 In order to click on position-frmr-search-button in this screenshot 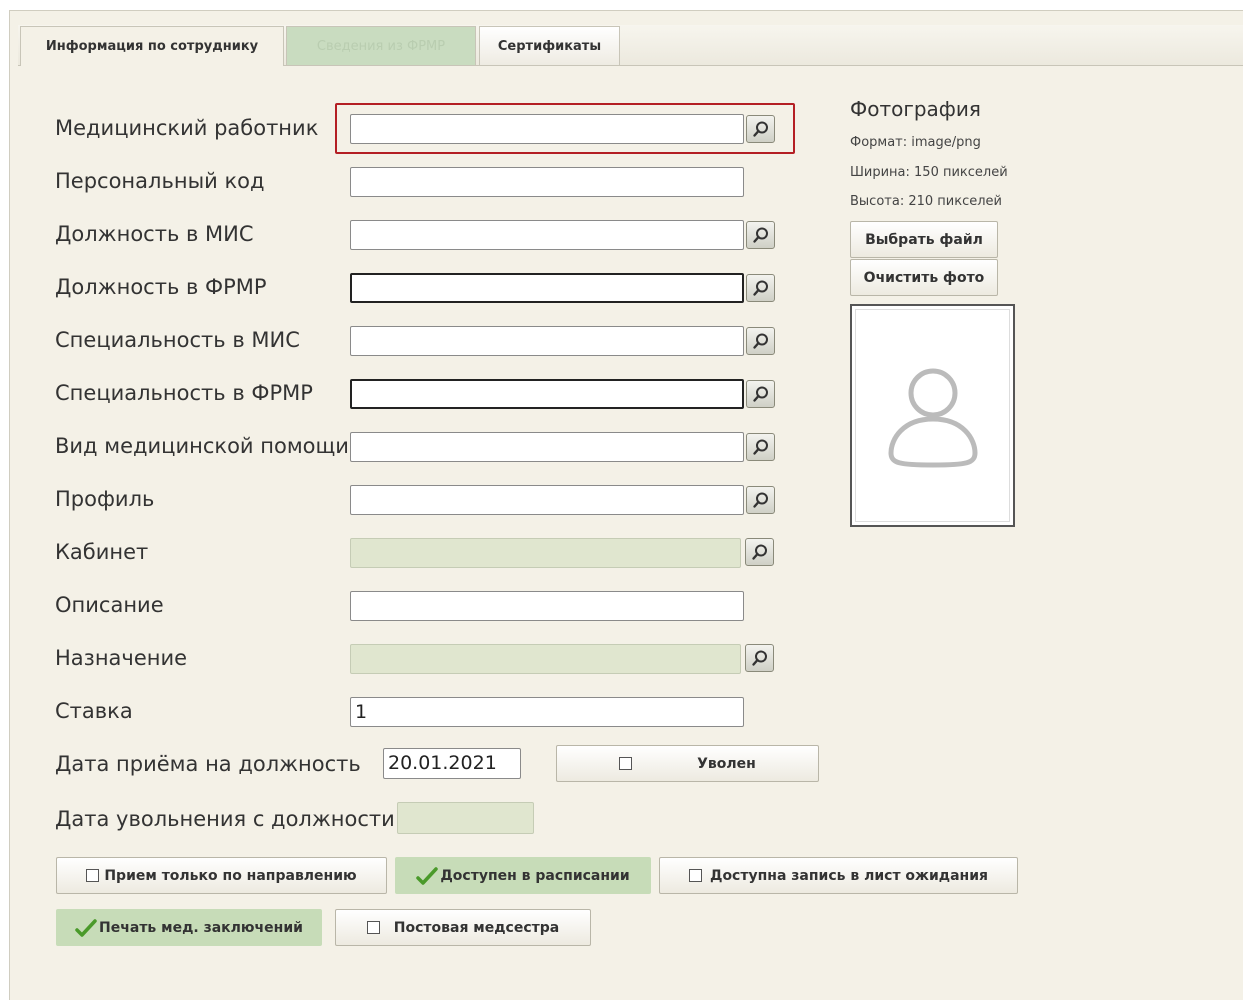, I will do `click(760, 288)`.